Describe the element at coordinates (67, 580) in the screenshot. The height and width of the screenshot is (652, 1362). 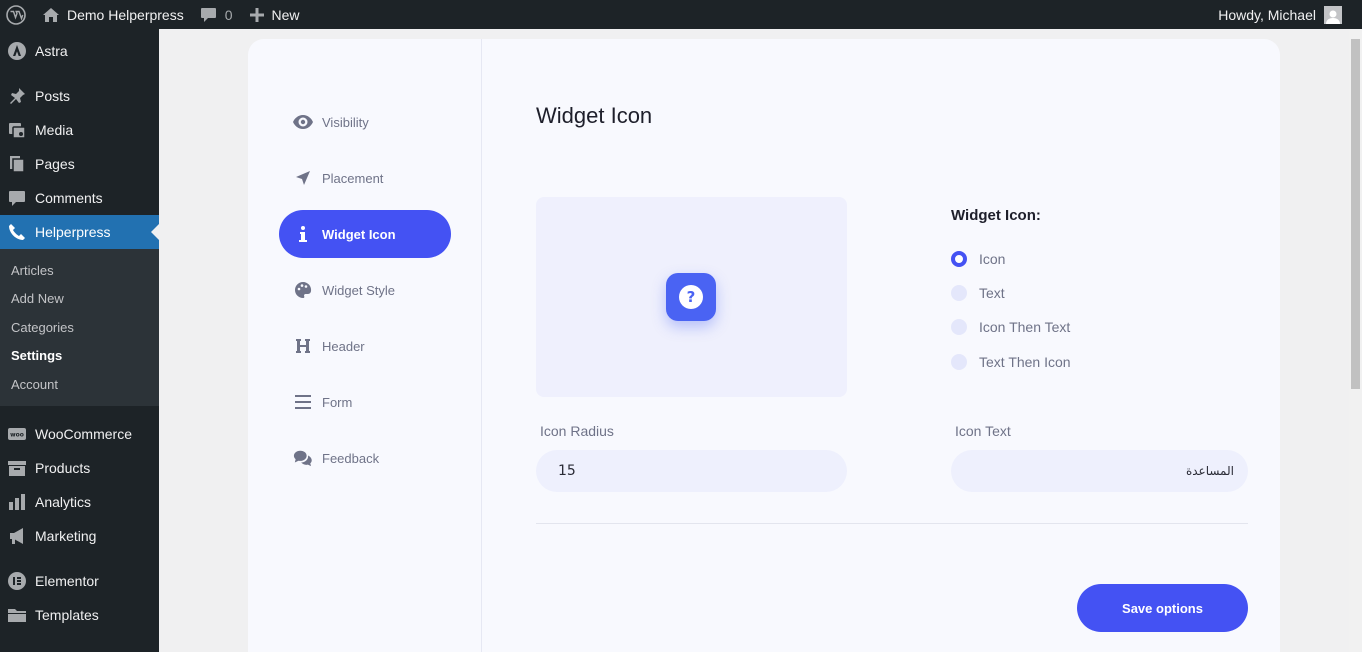
I see `sidebar-item-label: Elementor` at that location.